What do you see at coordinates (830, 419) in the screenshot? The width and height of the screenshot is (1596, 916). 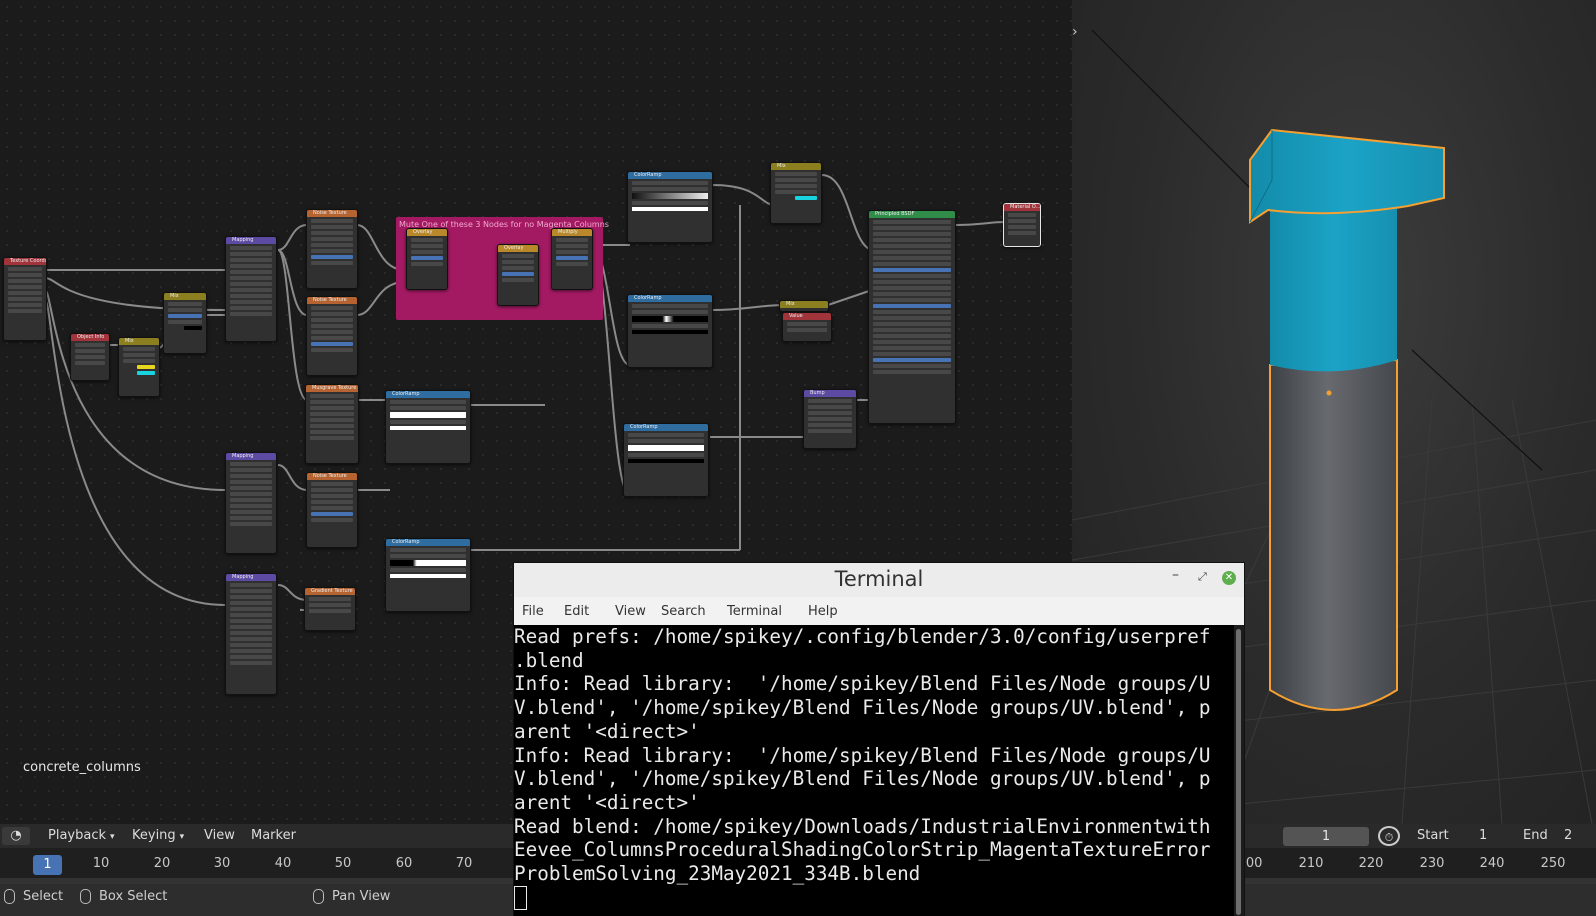 I see `node-bump: Bump` at bounding box center [830, 419].